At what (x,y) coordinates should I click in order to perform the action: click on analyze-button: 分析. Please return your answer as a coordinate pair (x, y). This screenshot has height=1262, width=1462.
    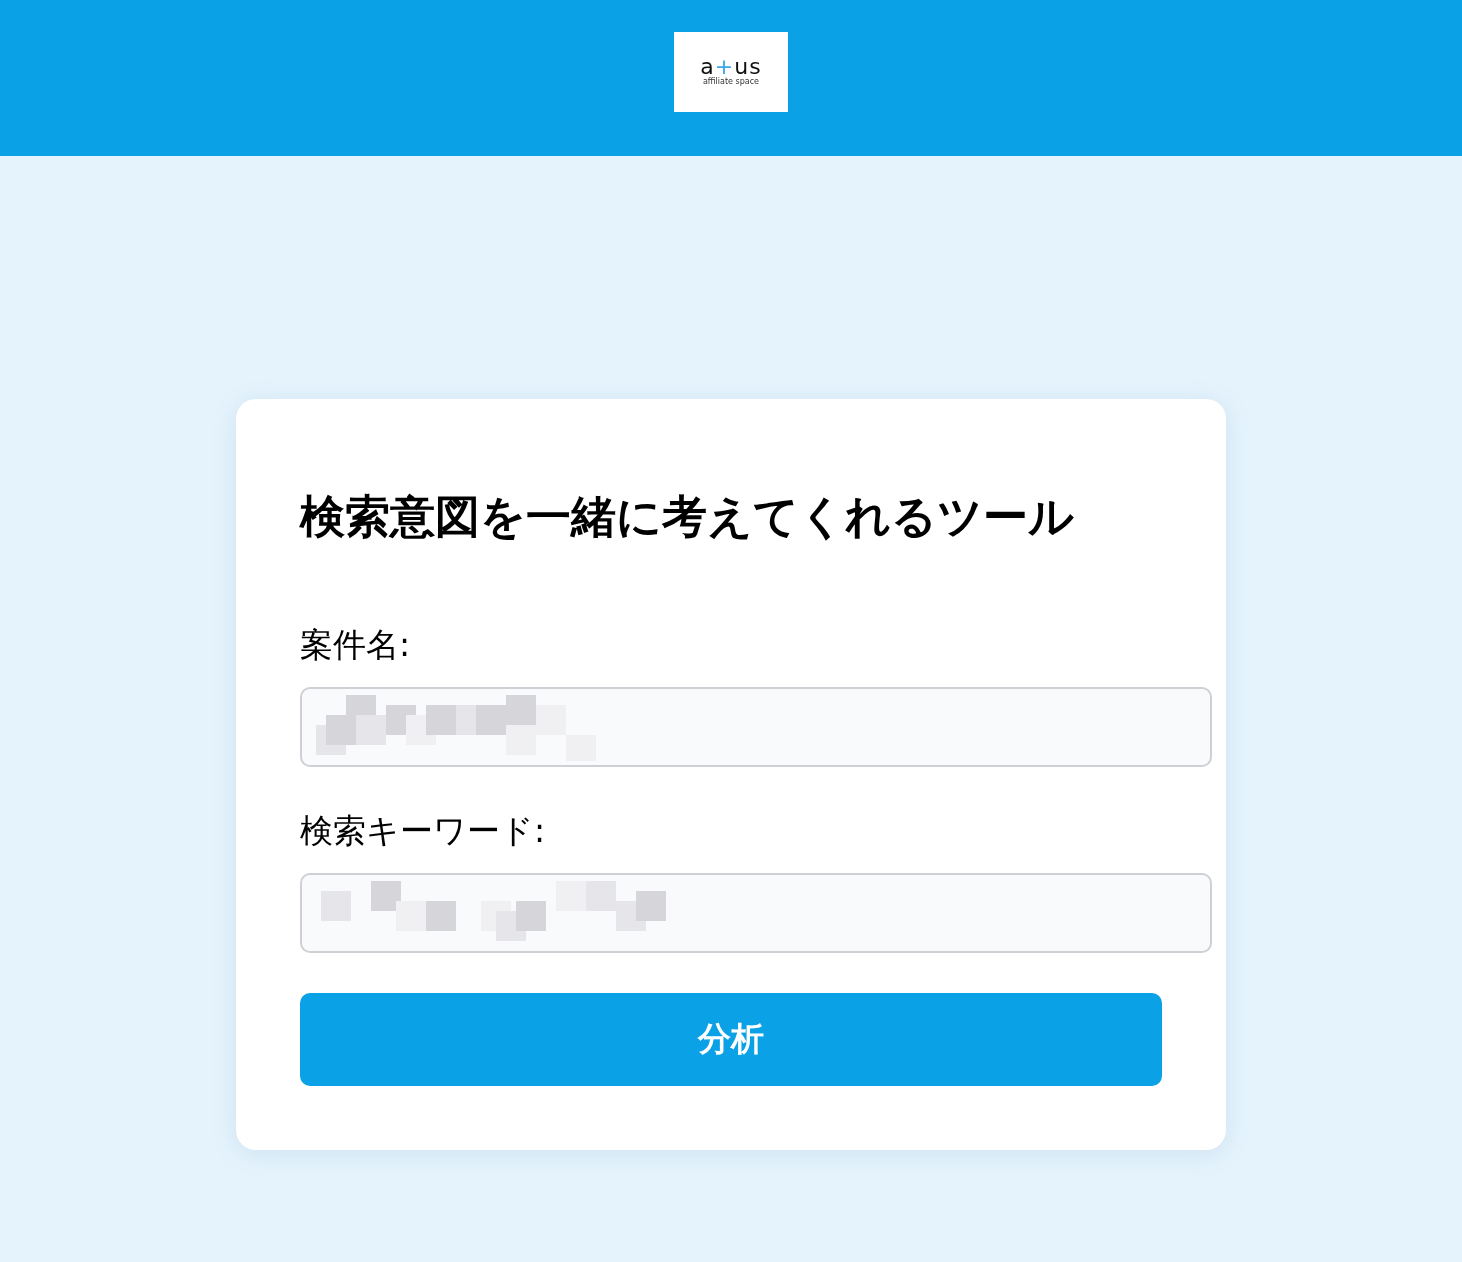
    Looking at the image, I should click on (731, 1039).